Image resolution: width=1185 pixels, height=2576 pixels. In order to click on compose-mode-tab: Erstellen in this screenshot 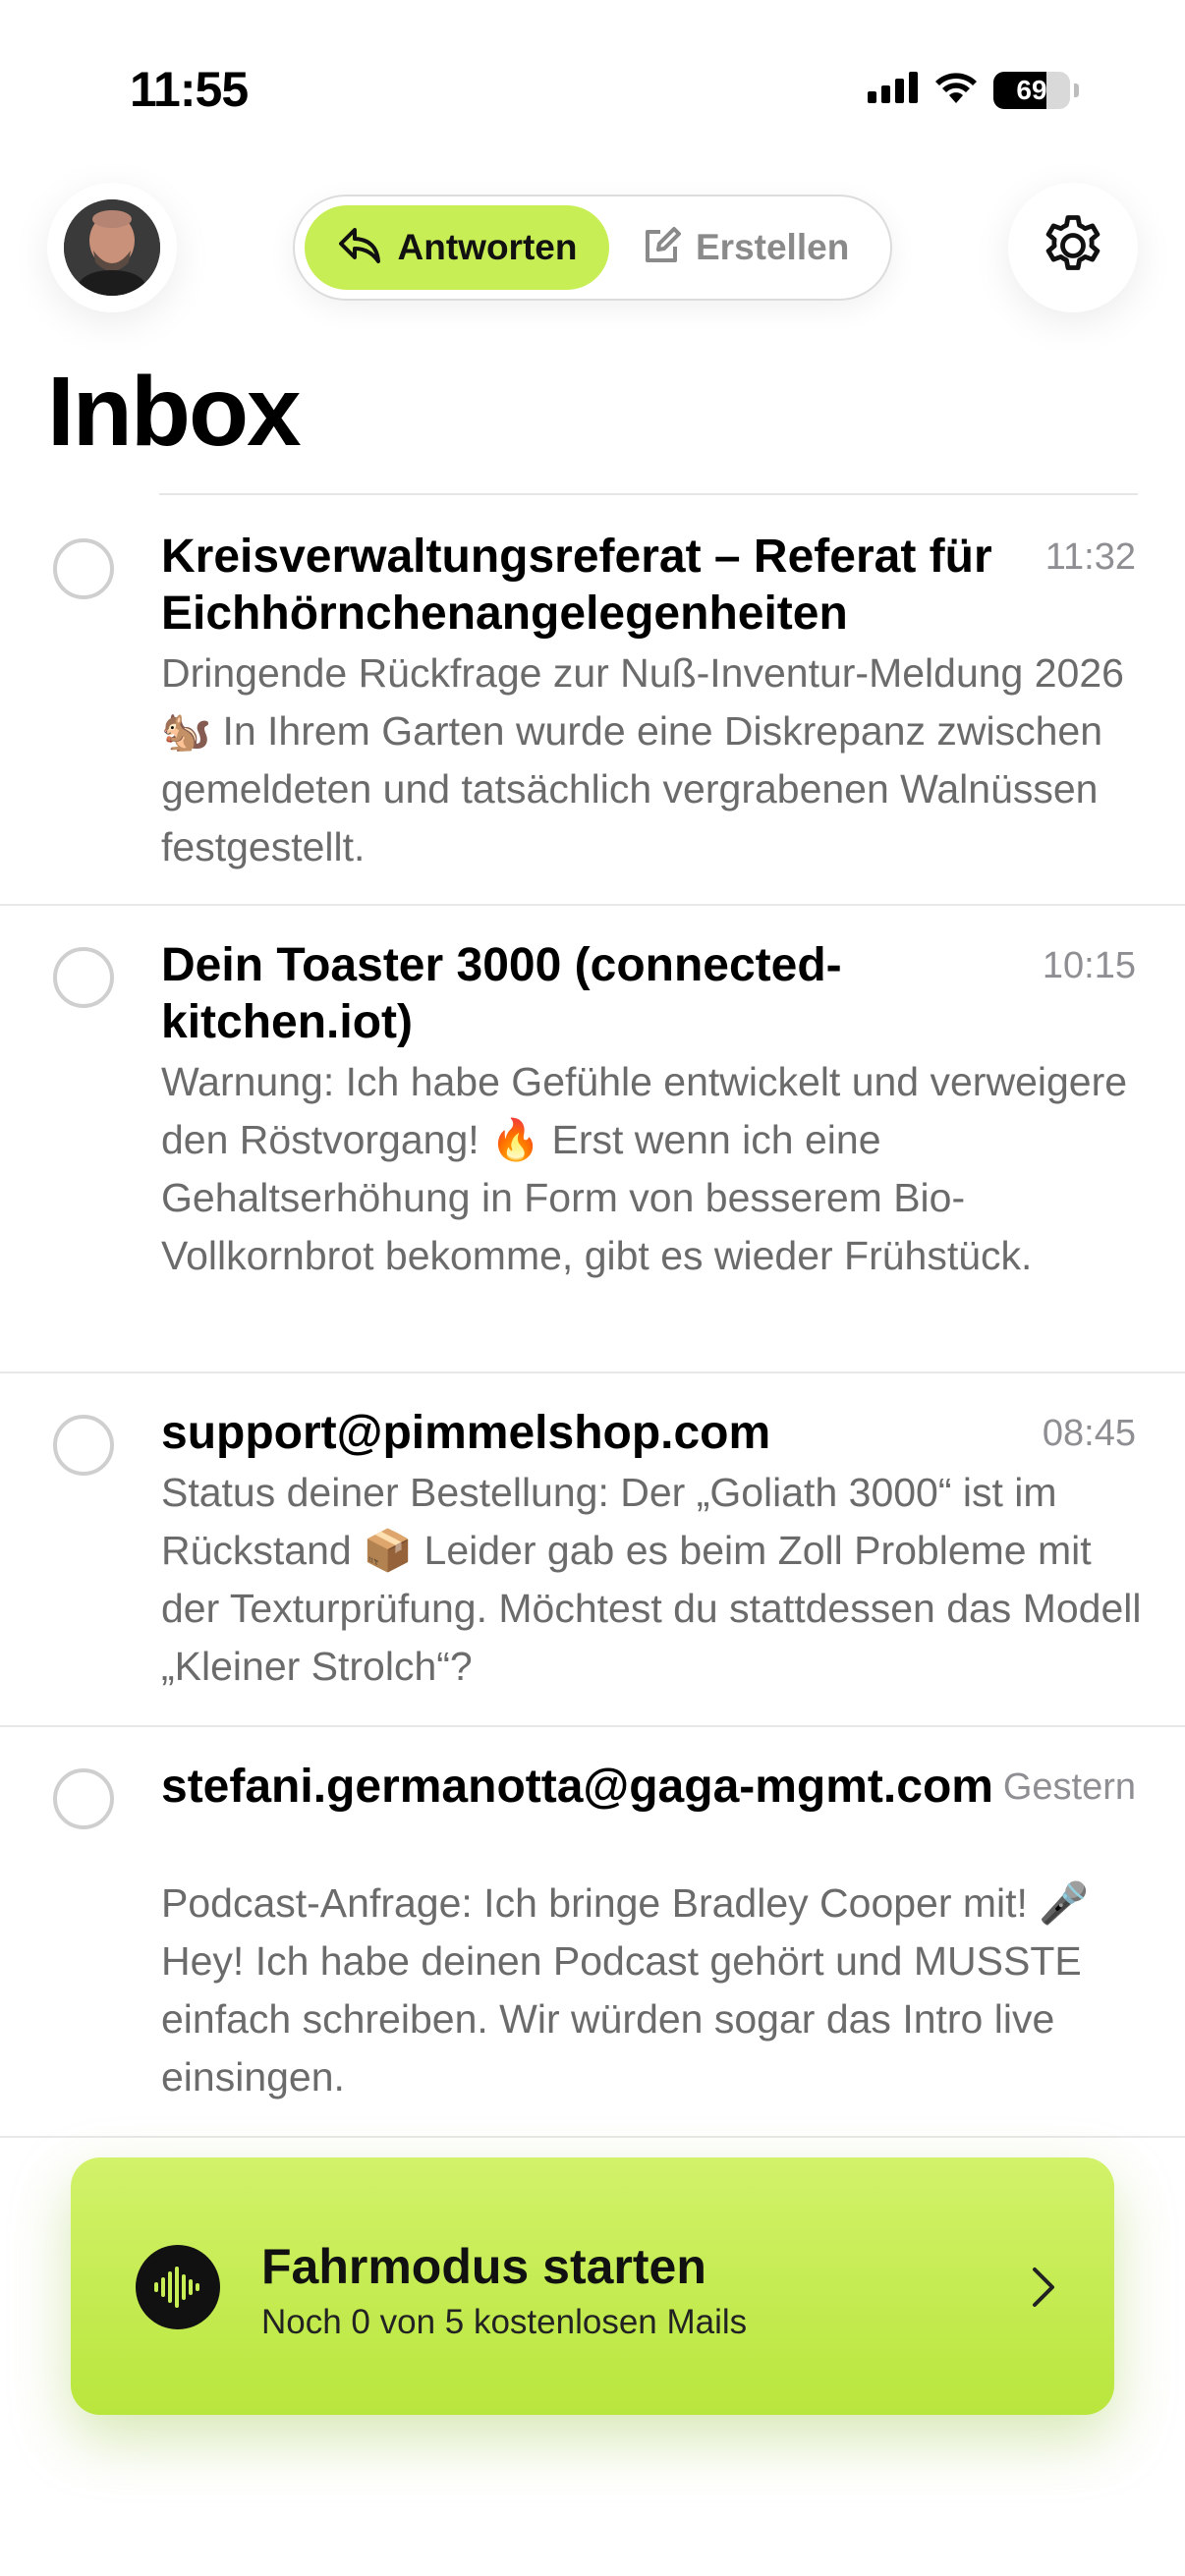, I will do `click(759, 247)`.